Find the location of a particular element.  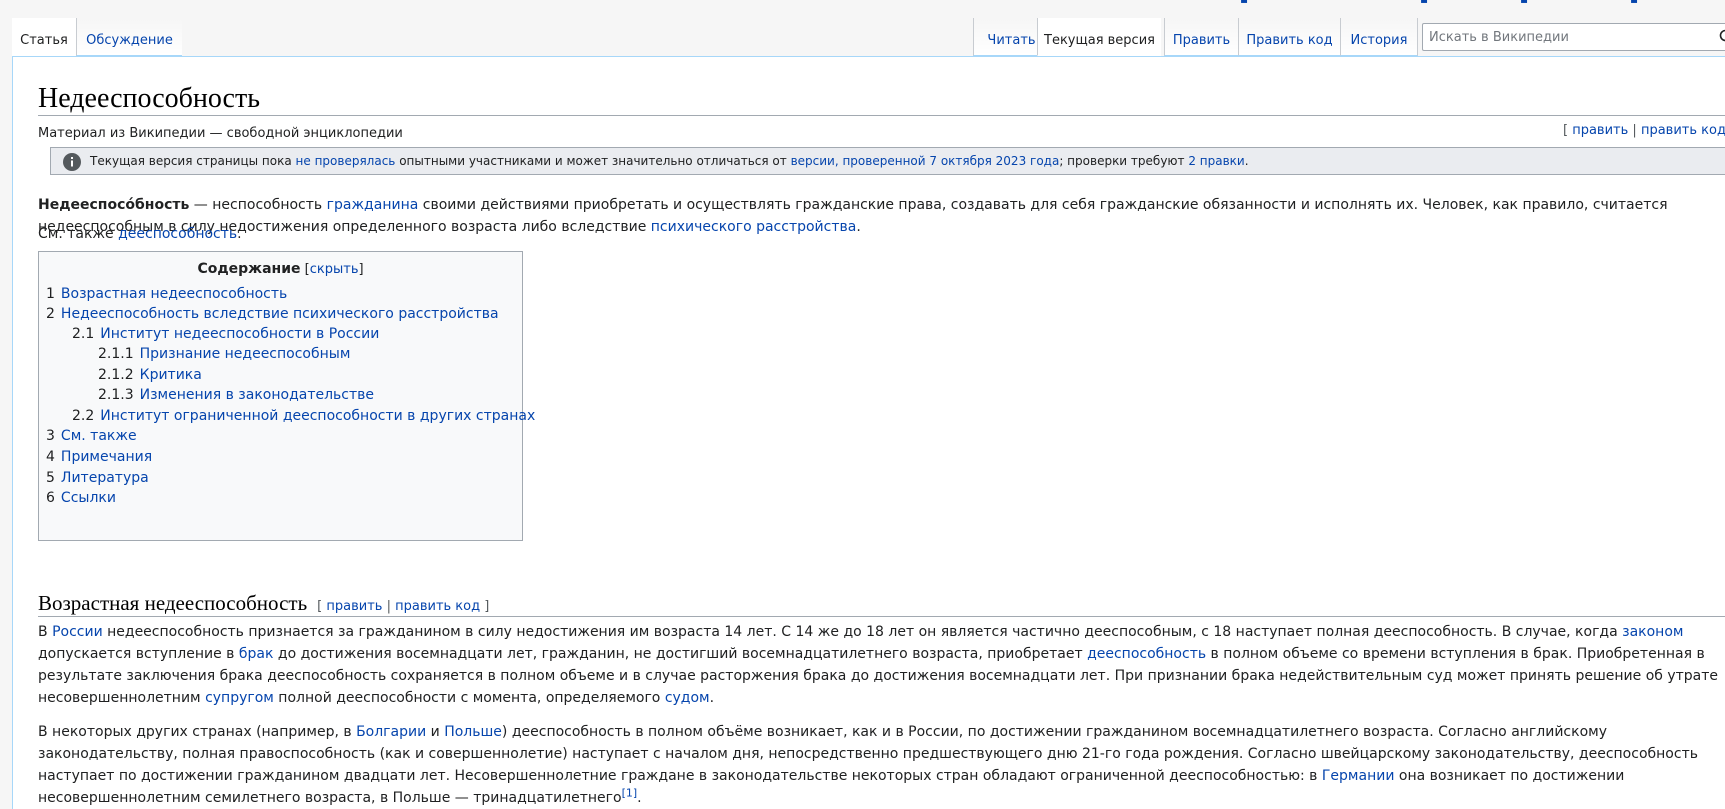

search-icon is located at coordinates (1722, 37).